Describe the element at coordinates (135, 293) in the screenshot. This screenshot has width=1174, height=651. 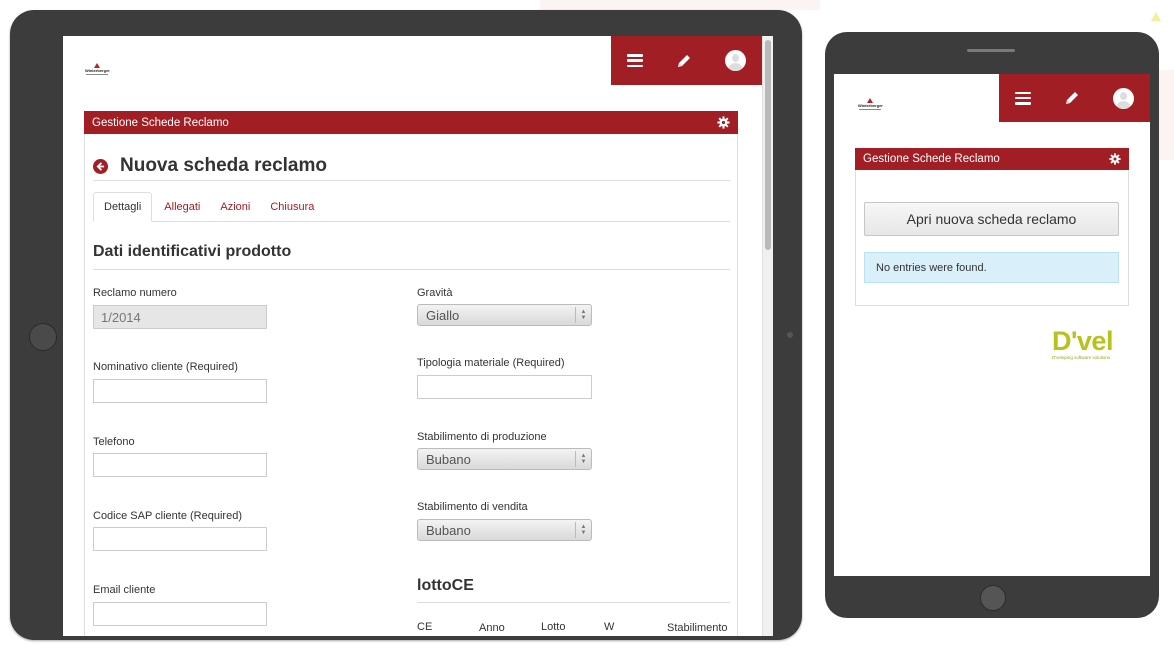
I see `field-label: Reclamo numero` at that location.